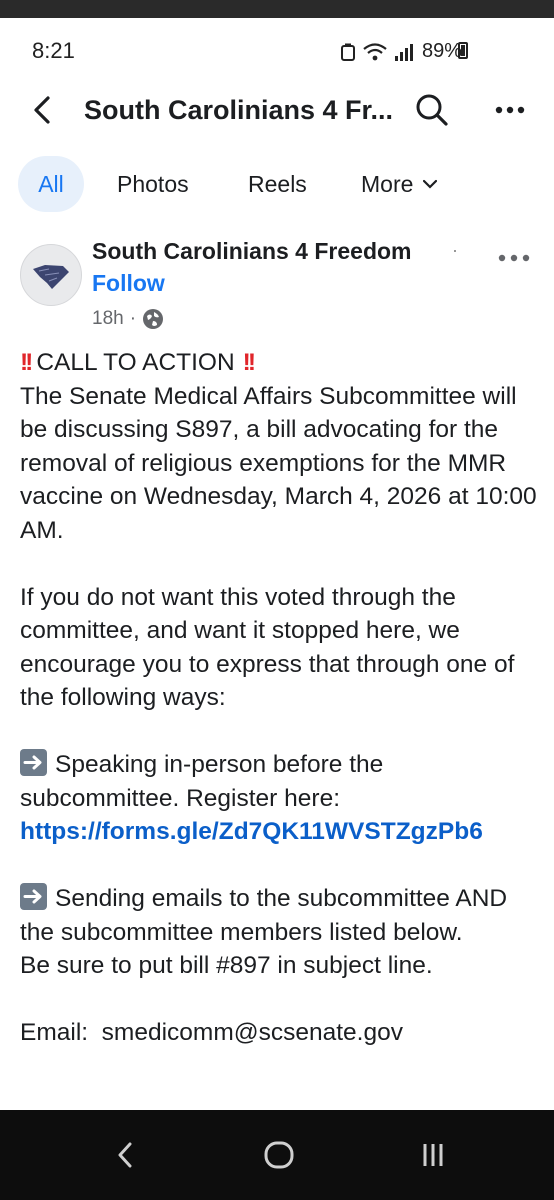  What do you see at coordinates (463, 50) in the screenshot?
I see `battery-icon` at bounding box center [463, 50].